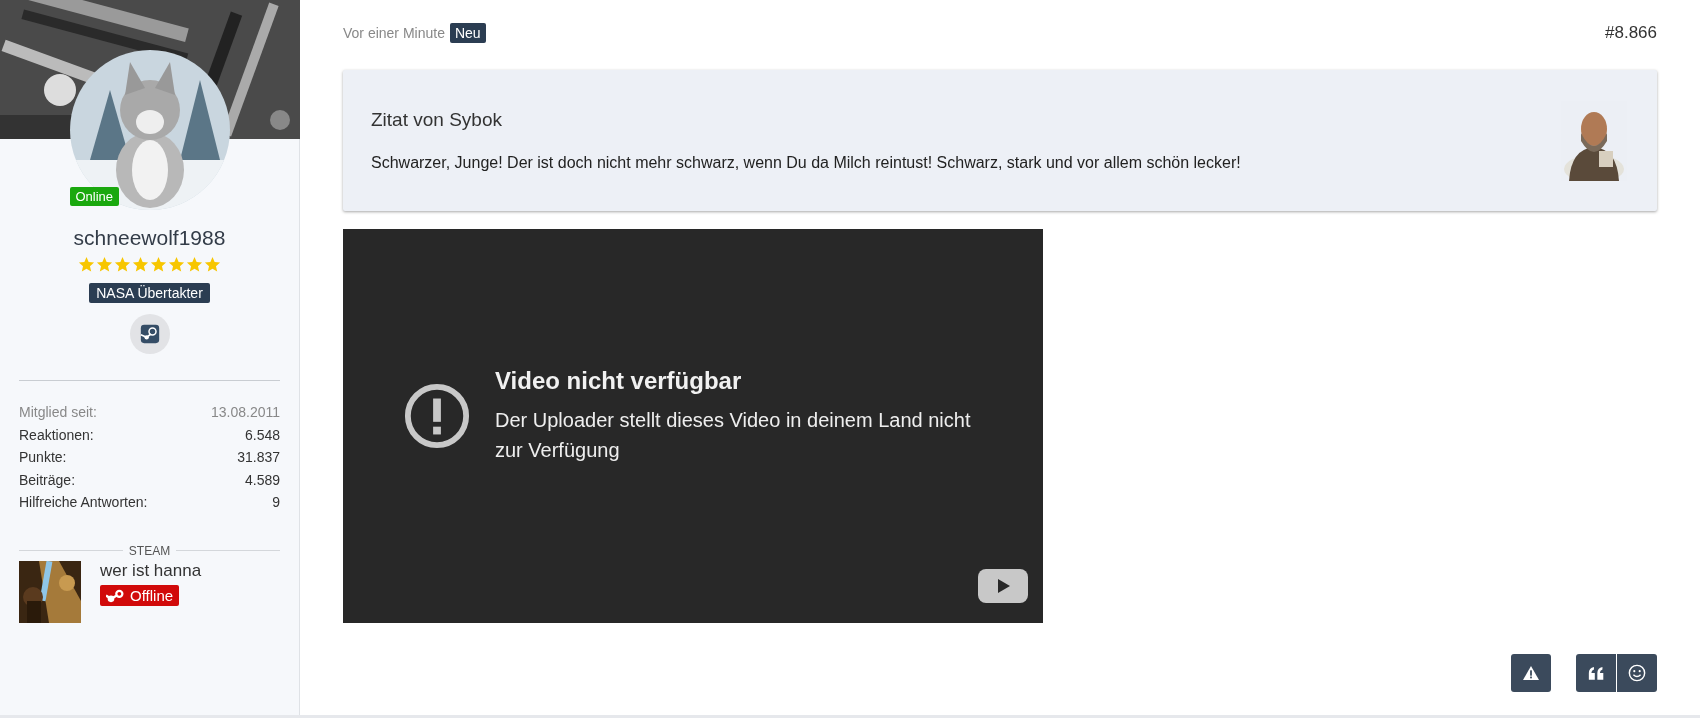  I want to click on steam-name: wer ist hanna, so click(151, 570).